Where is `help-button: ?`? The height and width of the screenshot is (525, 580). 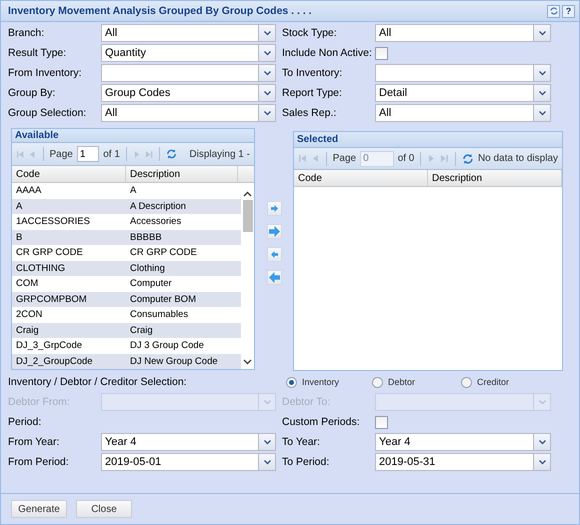 help-button: ? is located at coordinates (568, 11).